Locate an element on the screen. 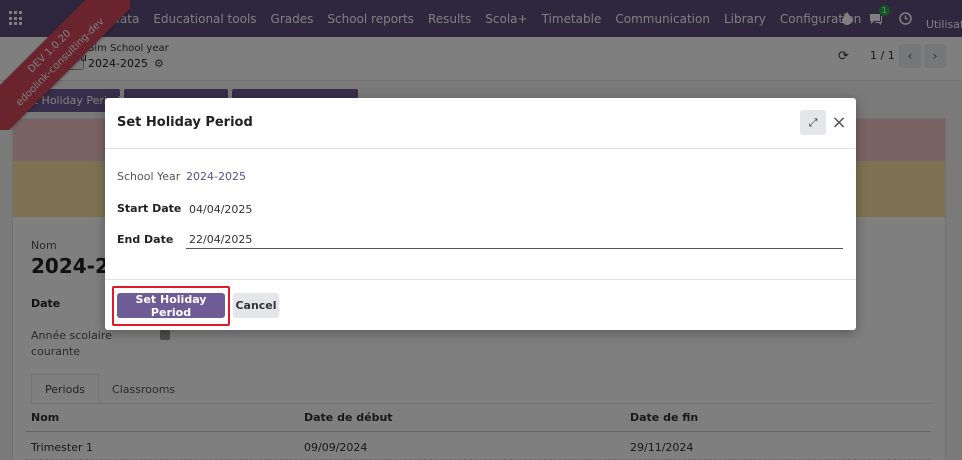 Image resolution: width=962 pixels, height=460 pixels. dialog-header-divider is located at coordinates (480, 148).